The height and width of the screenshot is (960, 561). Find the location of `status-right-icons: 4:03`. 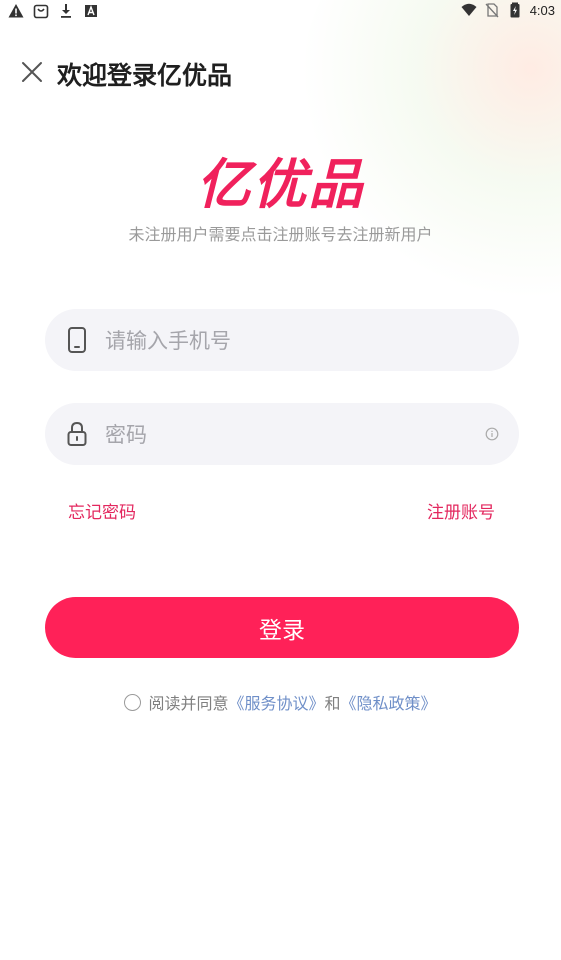

status-right-icons: 4:03 is located at coordinates (508, 10).